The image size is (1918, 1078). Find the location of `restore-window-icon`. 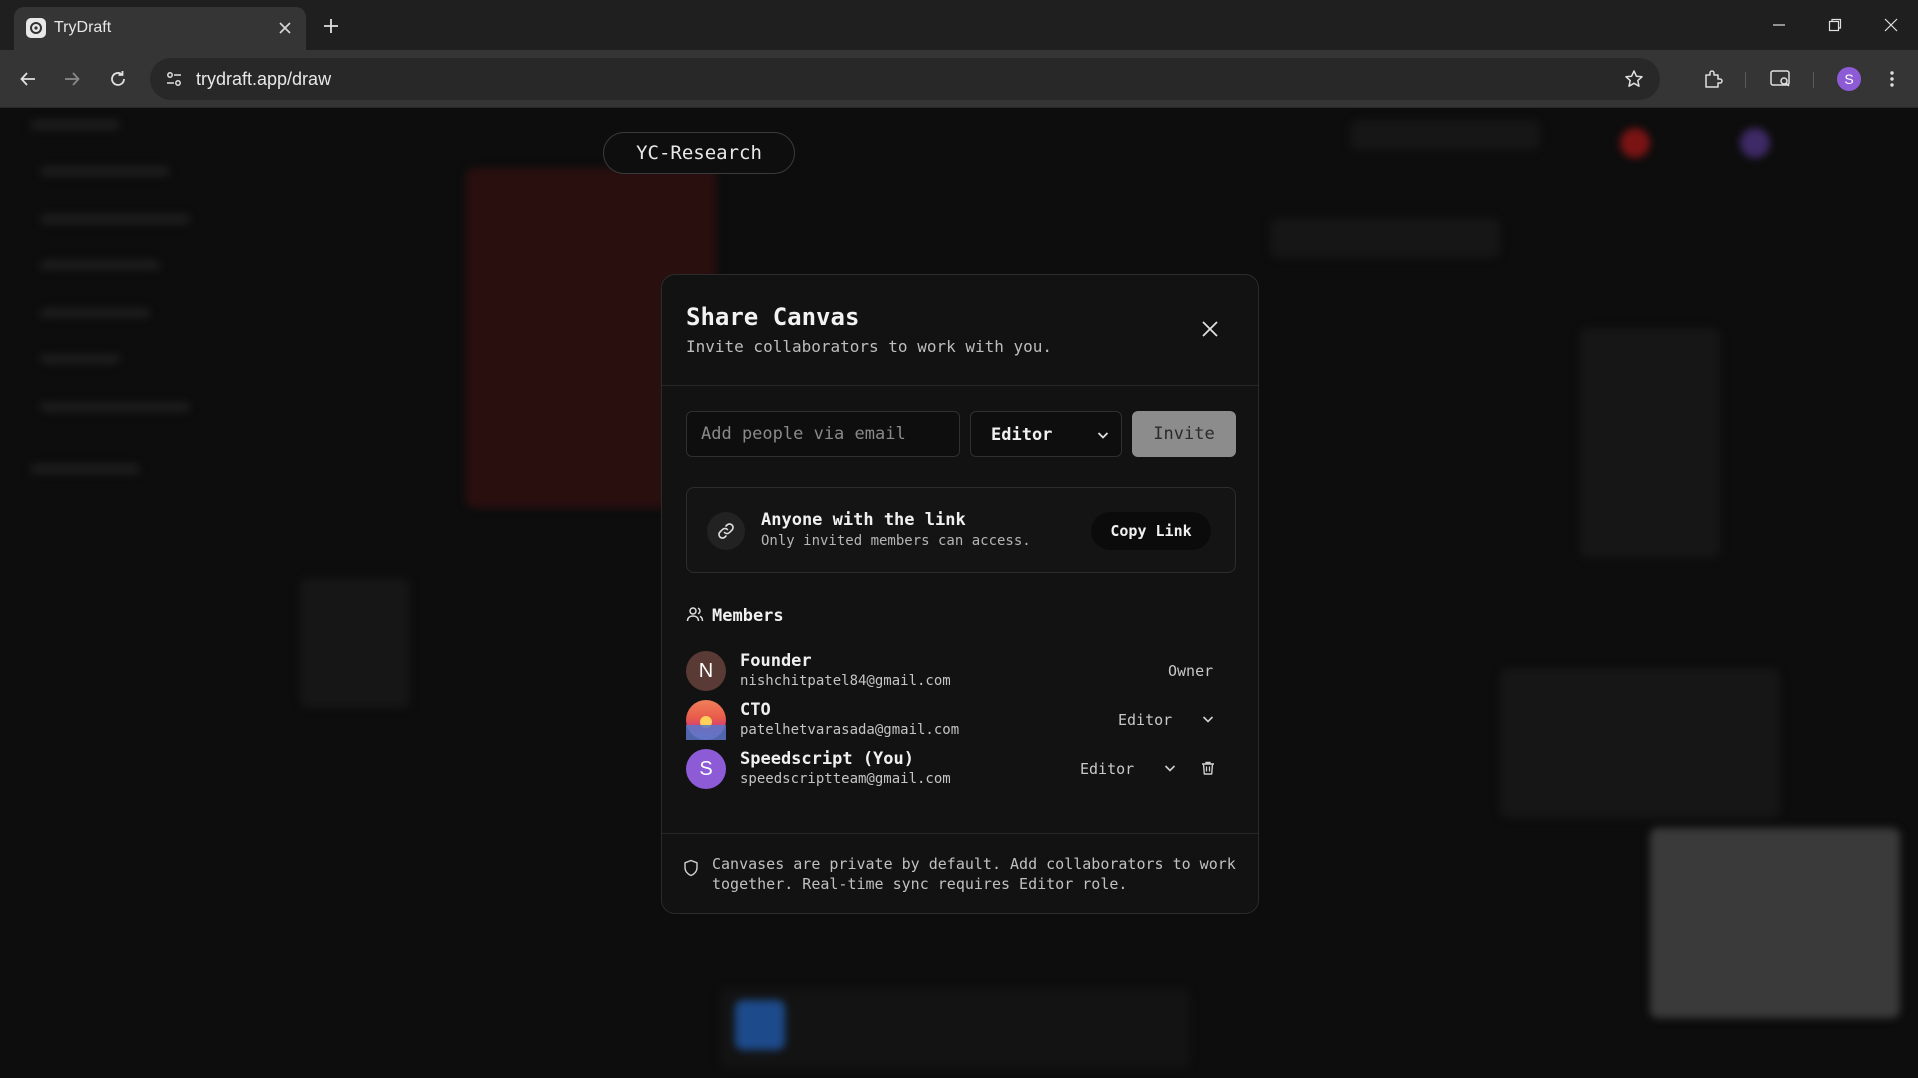

restore-window-icon is located at coordinates (1835, 25).